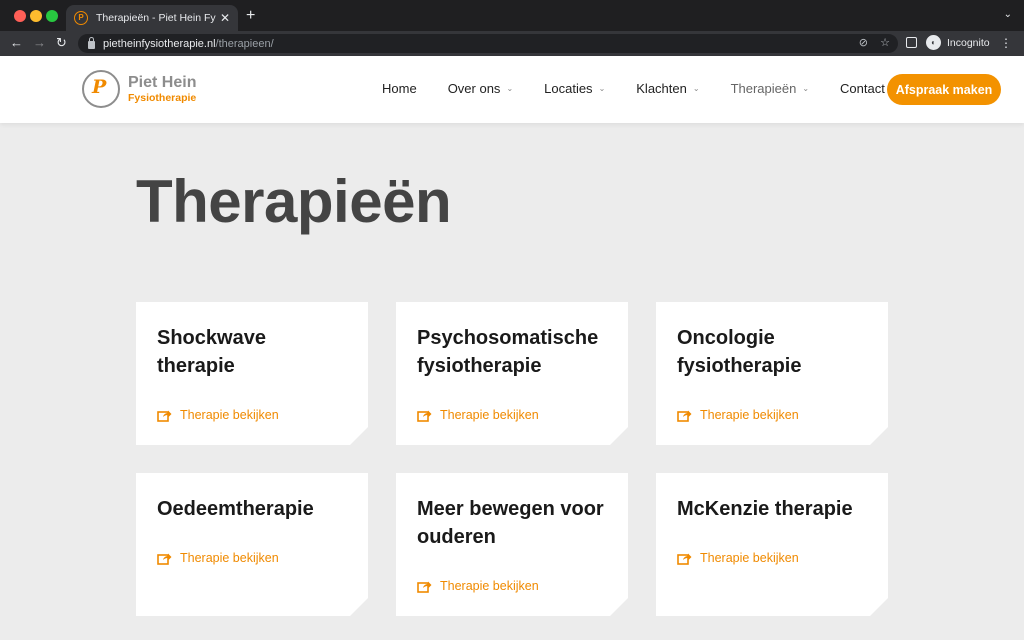 This screenshot has width=1024, height=640. What do you see at coordinates (739, 352) in the screenshot?
I see `card-title: Oncologie fysiotherapie` at bounding box center [739, 352].